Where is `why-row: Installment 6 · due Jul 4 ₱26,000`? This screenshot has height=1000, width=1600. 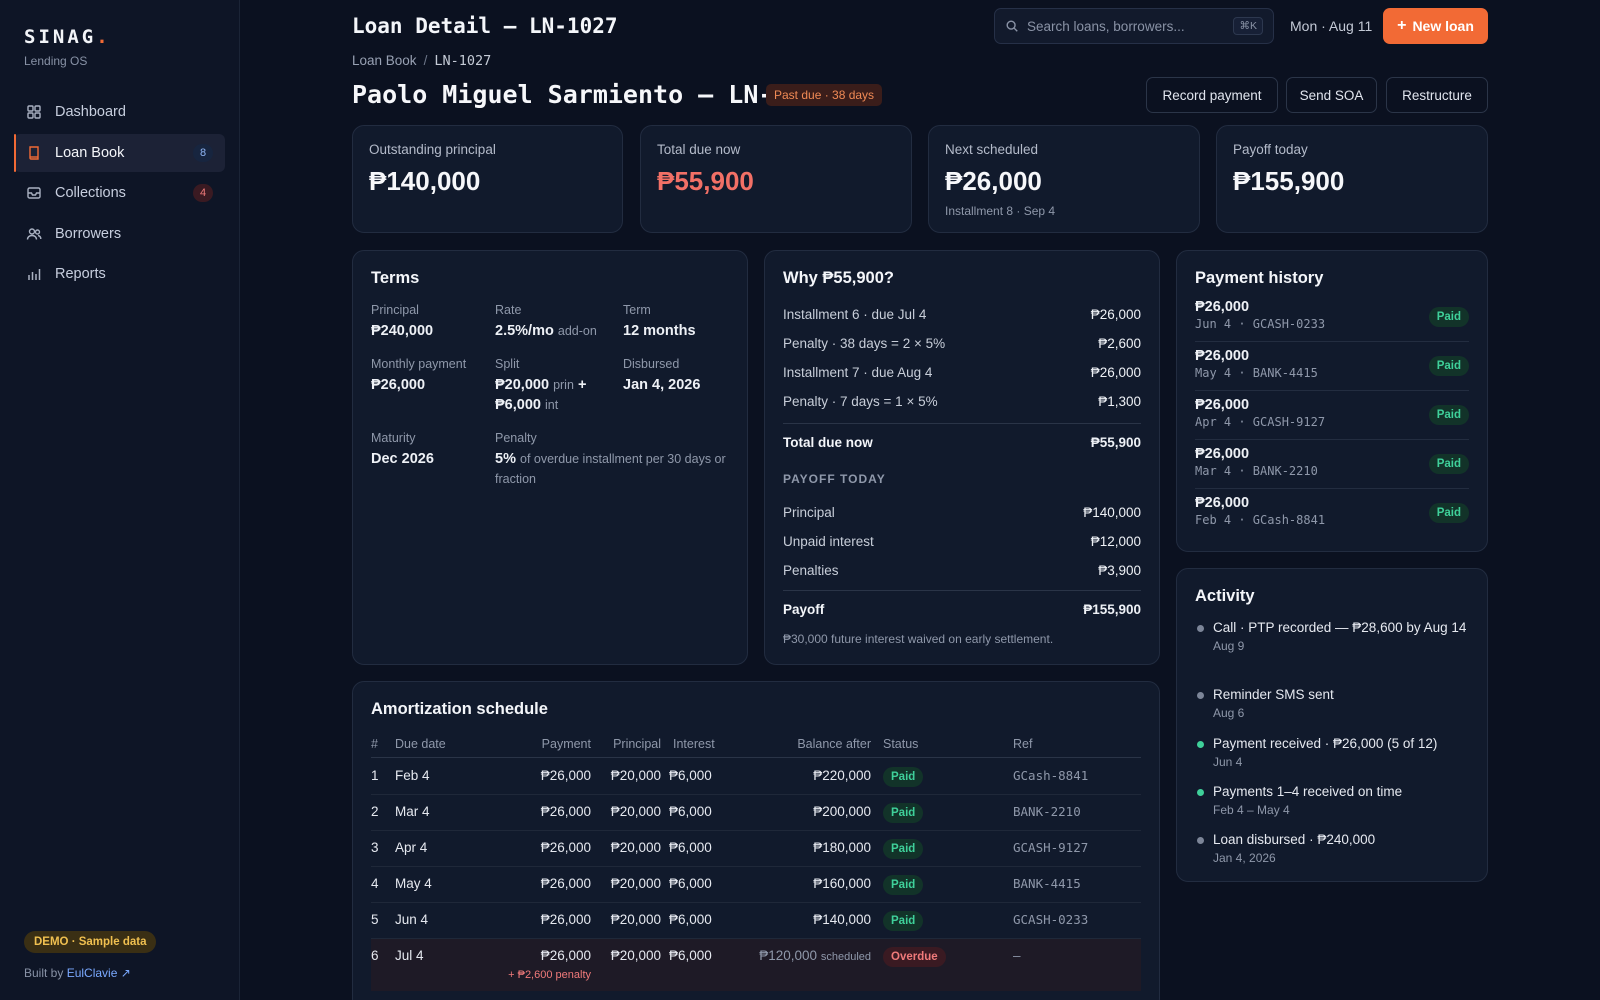 why-row: Installment 6 · due Jul 4 ₱26,000 is located at coordinates (962, 314).